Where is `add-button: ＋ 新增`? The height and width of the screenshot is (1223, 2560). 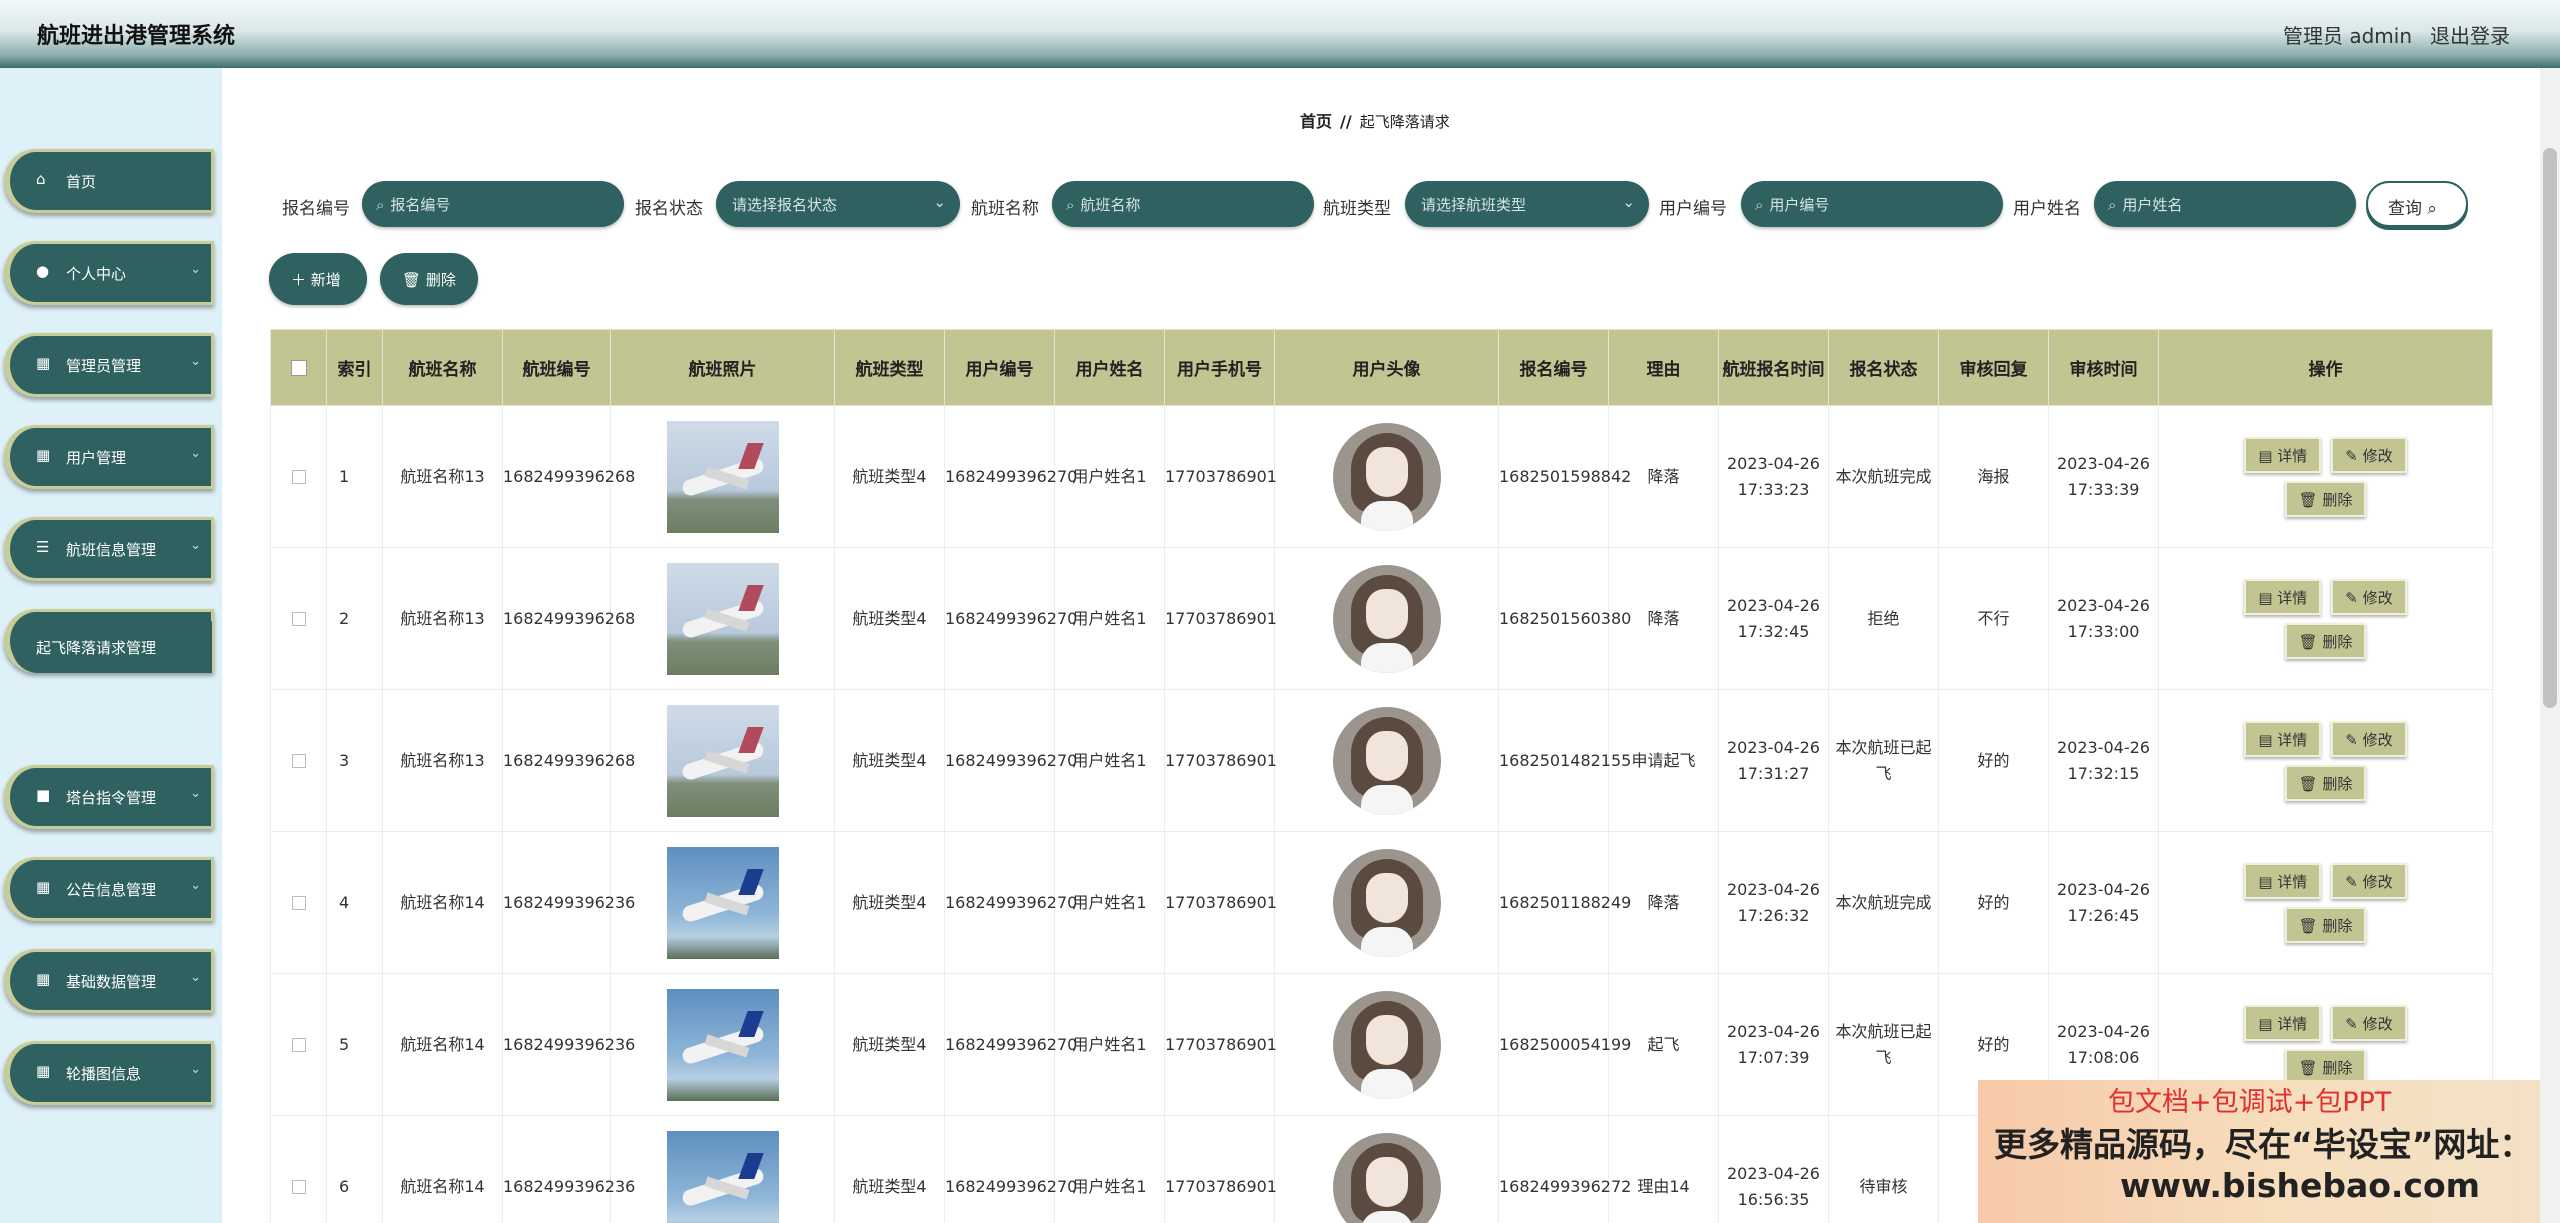
add-button: ＋ 新增 is located at coordinates (318, 279).